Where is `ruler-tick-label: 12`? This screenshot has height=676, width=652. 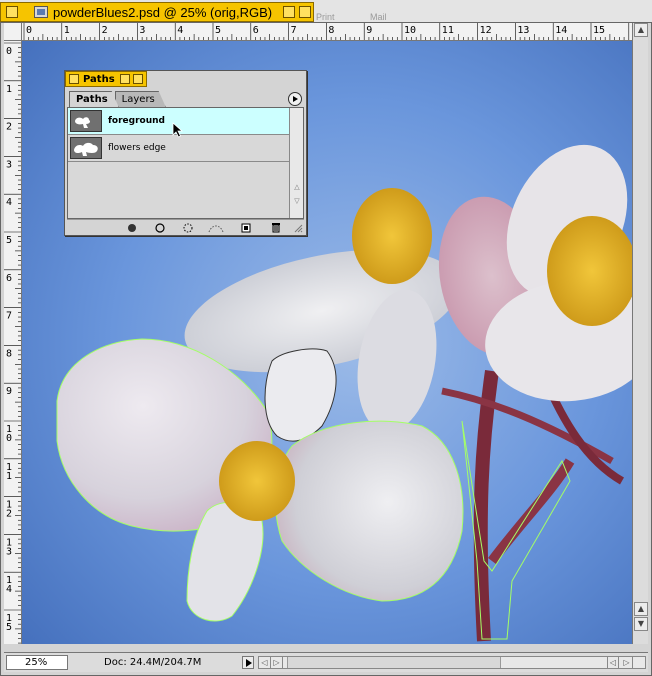 ruler-tick-label: 12 is located at coordinates (486, 30).